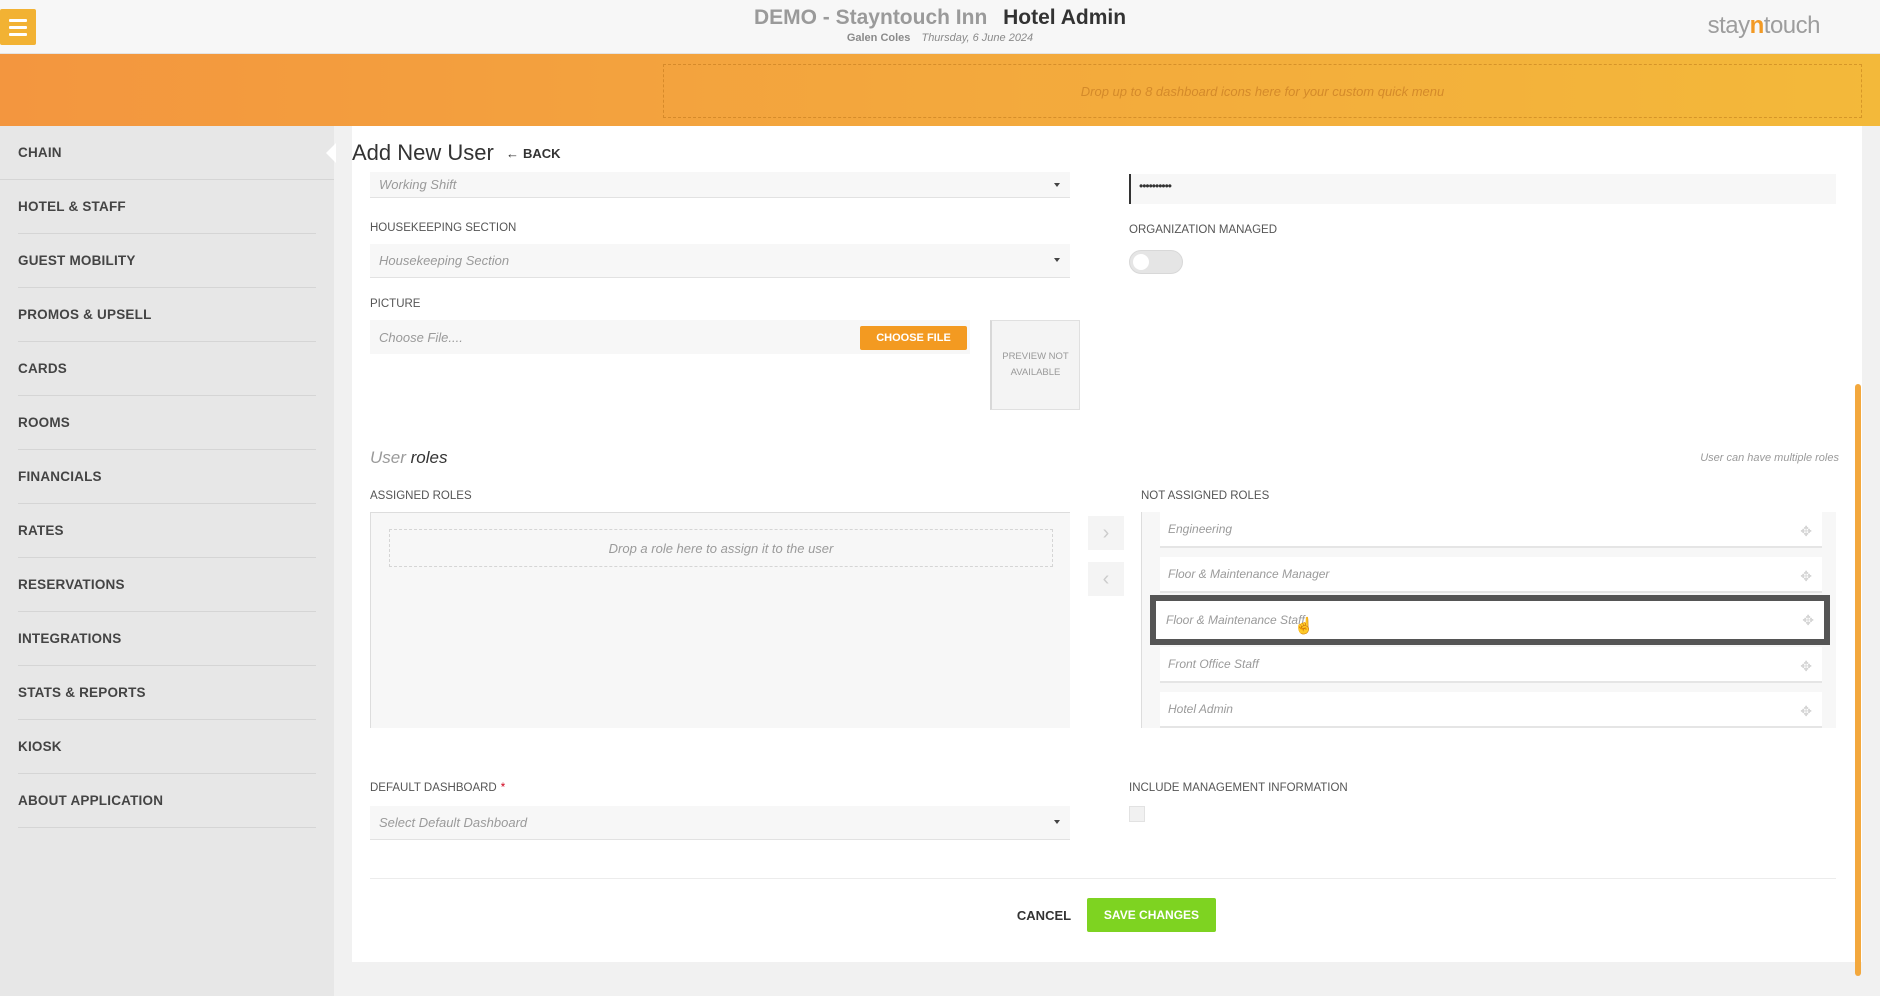  What do you see at coordinates (167, 261) in the screenshot?
I see `sidebar-item-guest-mobility: GUEST MOBILITY` at bounding box center [167, 261].